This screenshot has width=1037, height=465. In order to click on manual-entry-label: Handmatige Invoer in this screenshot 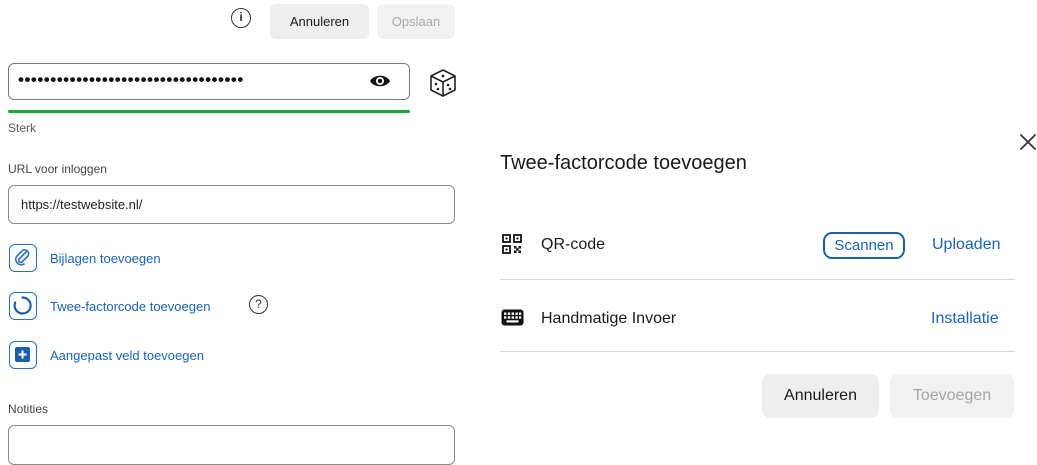, I will do `click(609, 318)`.